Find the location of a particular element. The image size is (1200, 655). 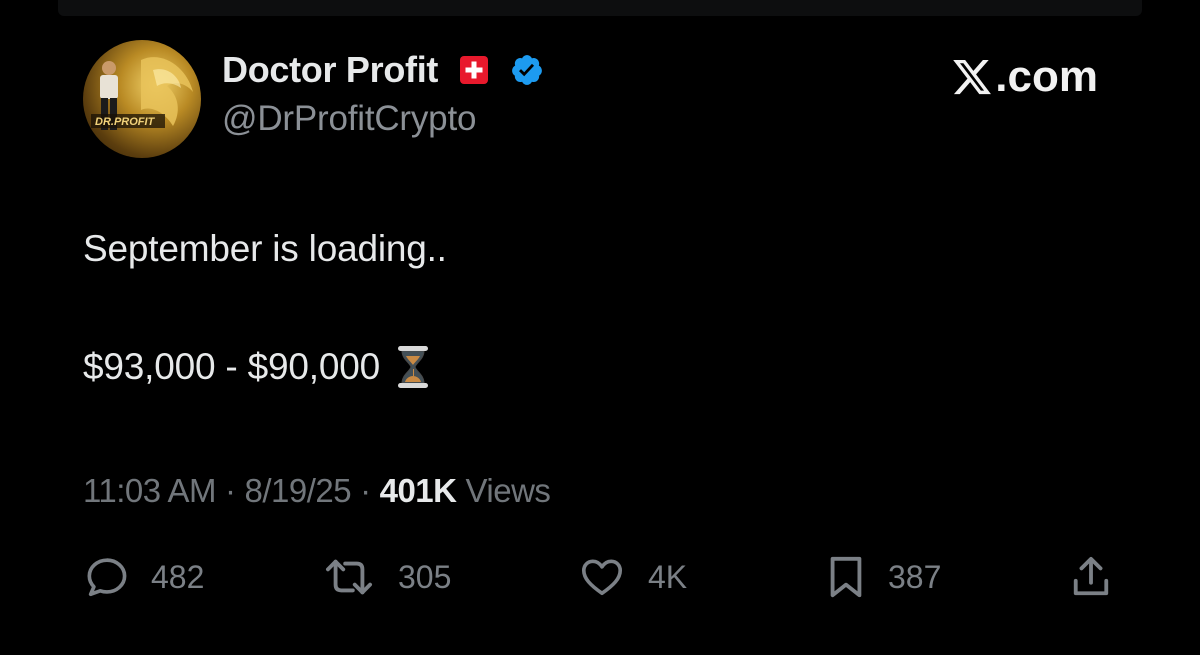

x-logo-icon is located at coordinates (972, 77).